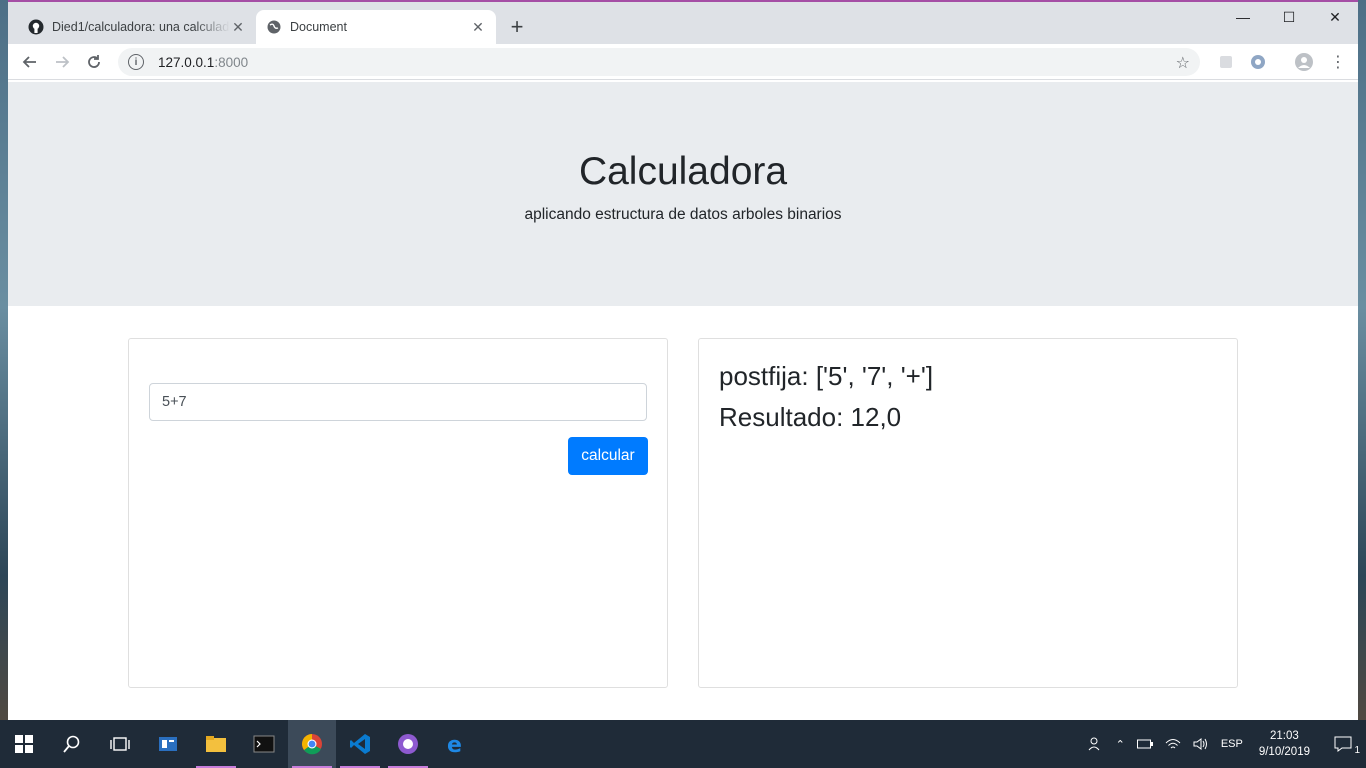  I want to click on maximize-icon: ☐, so click(1289, 17).